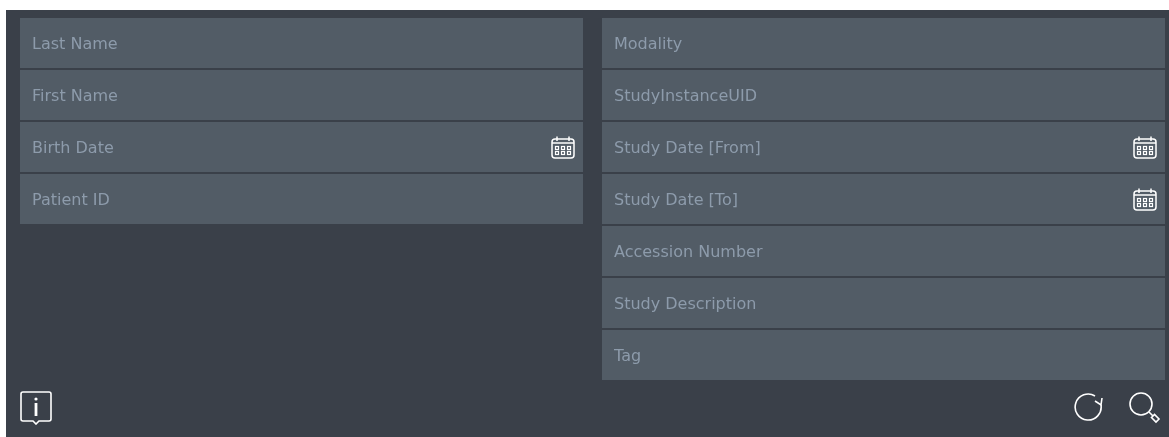 Image resolution: width=1169 pixels, height=437 pixels. I want to click on search-field: Study Description, so click(883, 303).